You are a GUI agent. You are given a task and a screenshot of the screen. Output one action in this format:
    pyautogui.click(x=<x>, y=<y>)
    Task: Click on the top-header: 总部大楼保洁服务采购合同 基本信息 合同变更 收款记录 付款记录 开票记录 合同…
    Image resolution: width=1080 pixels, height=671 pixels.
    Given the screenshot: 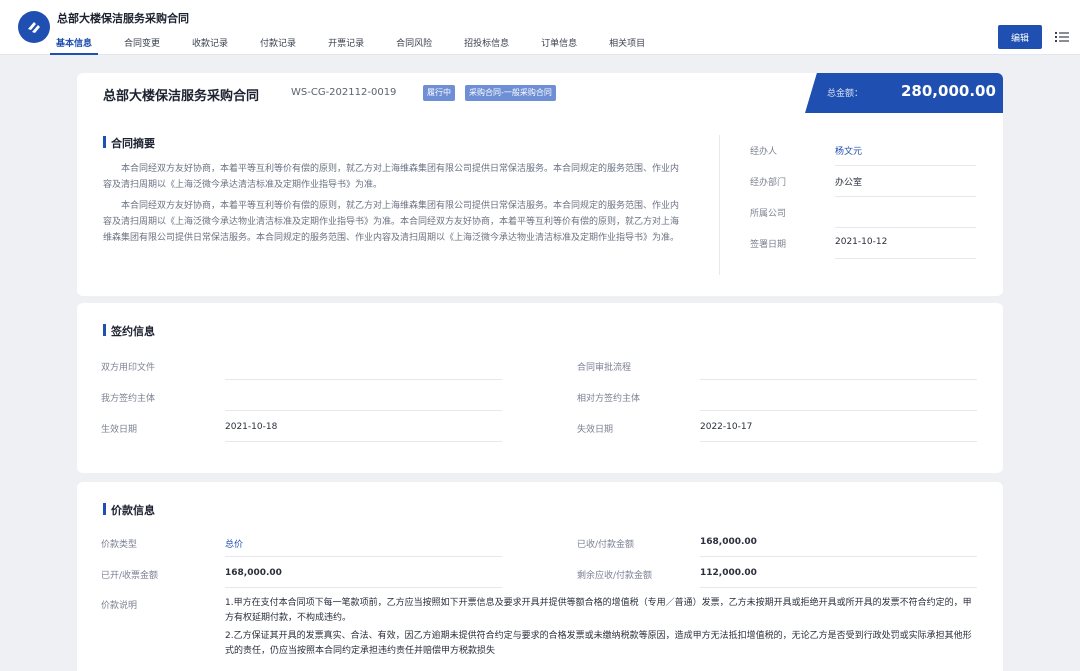 What is the action you would take?
    pyautogui.click(x=540, y=27)
    